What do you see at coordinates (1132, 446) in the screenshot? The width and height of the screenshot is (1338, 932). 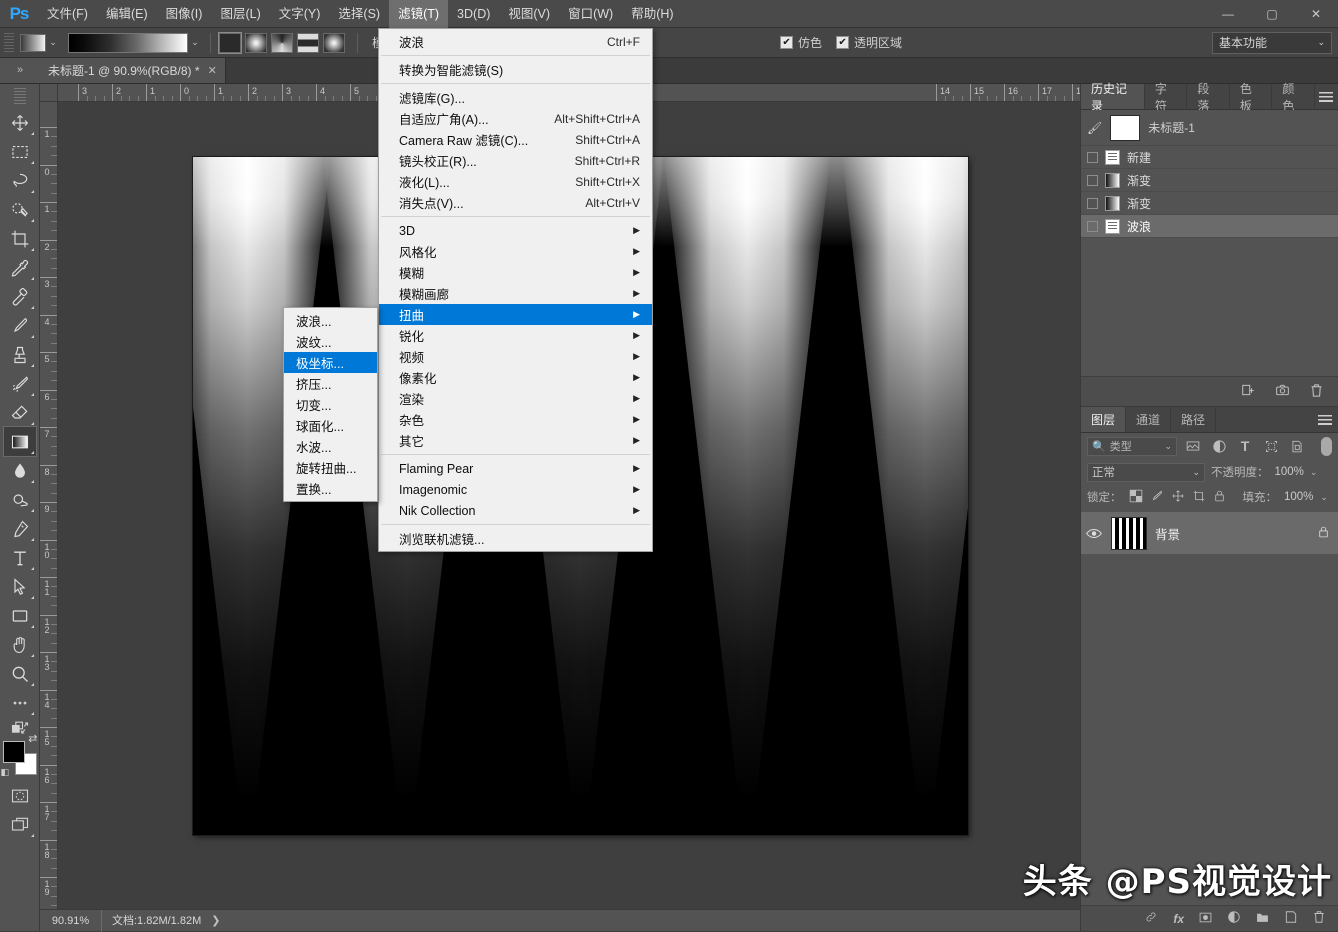 I see `layer-filter-select: 🔍 类型 ⌄` at bounding box center [1132, 446].